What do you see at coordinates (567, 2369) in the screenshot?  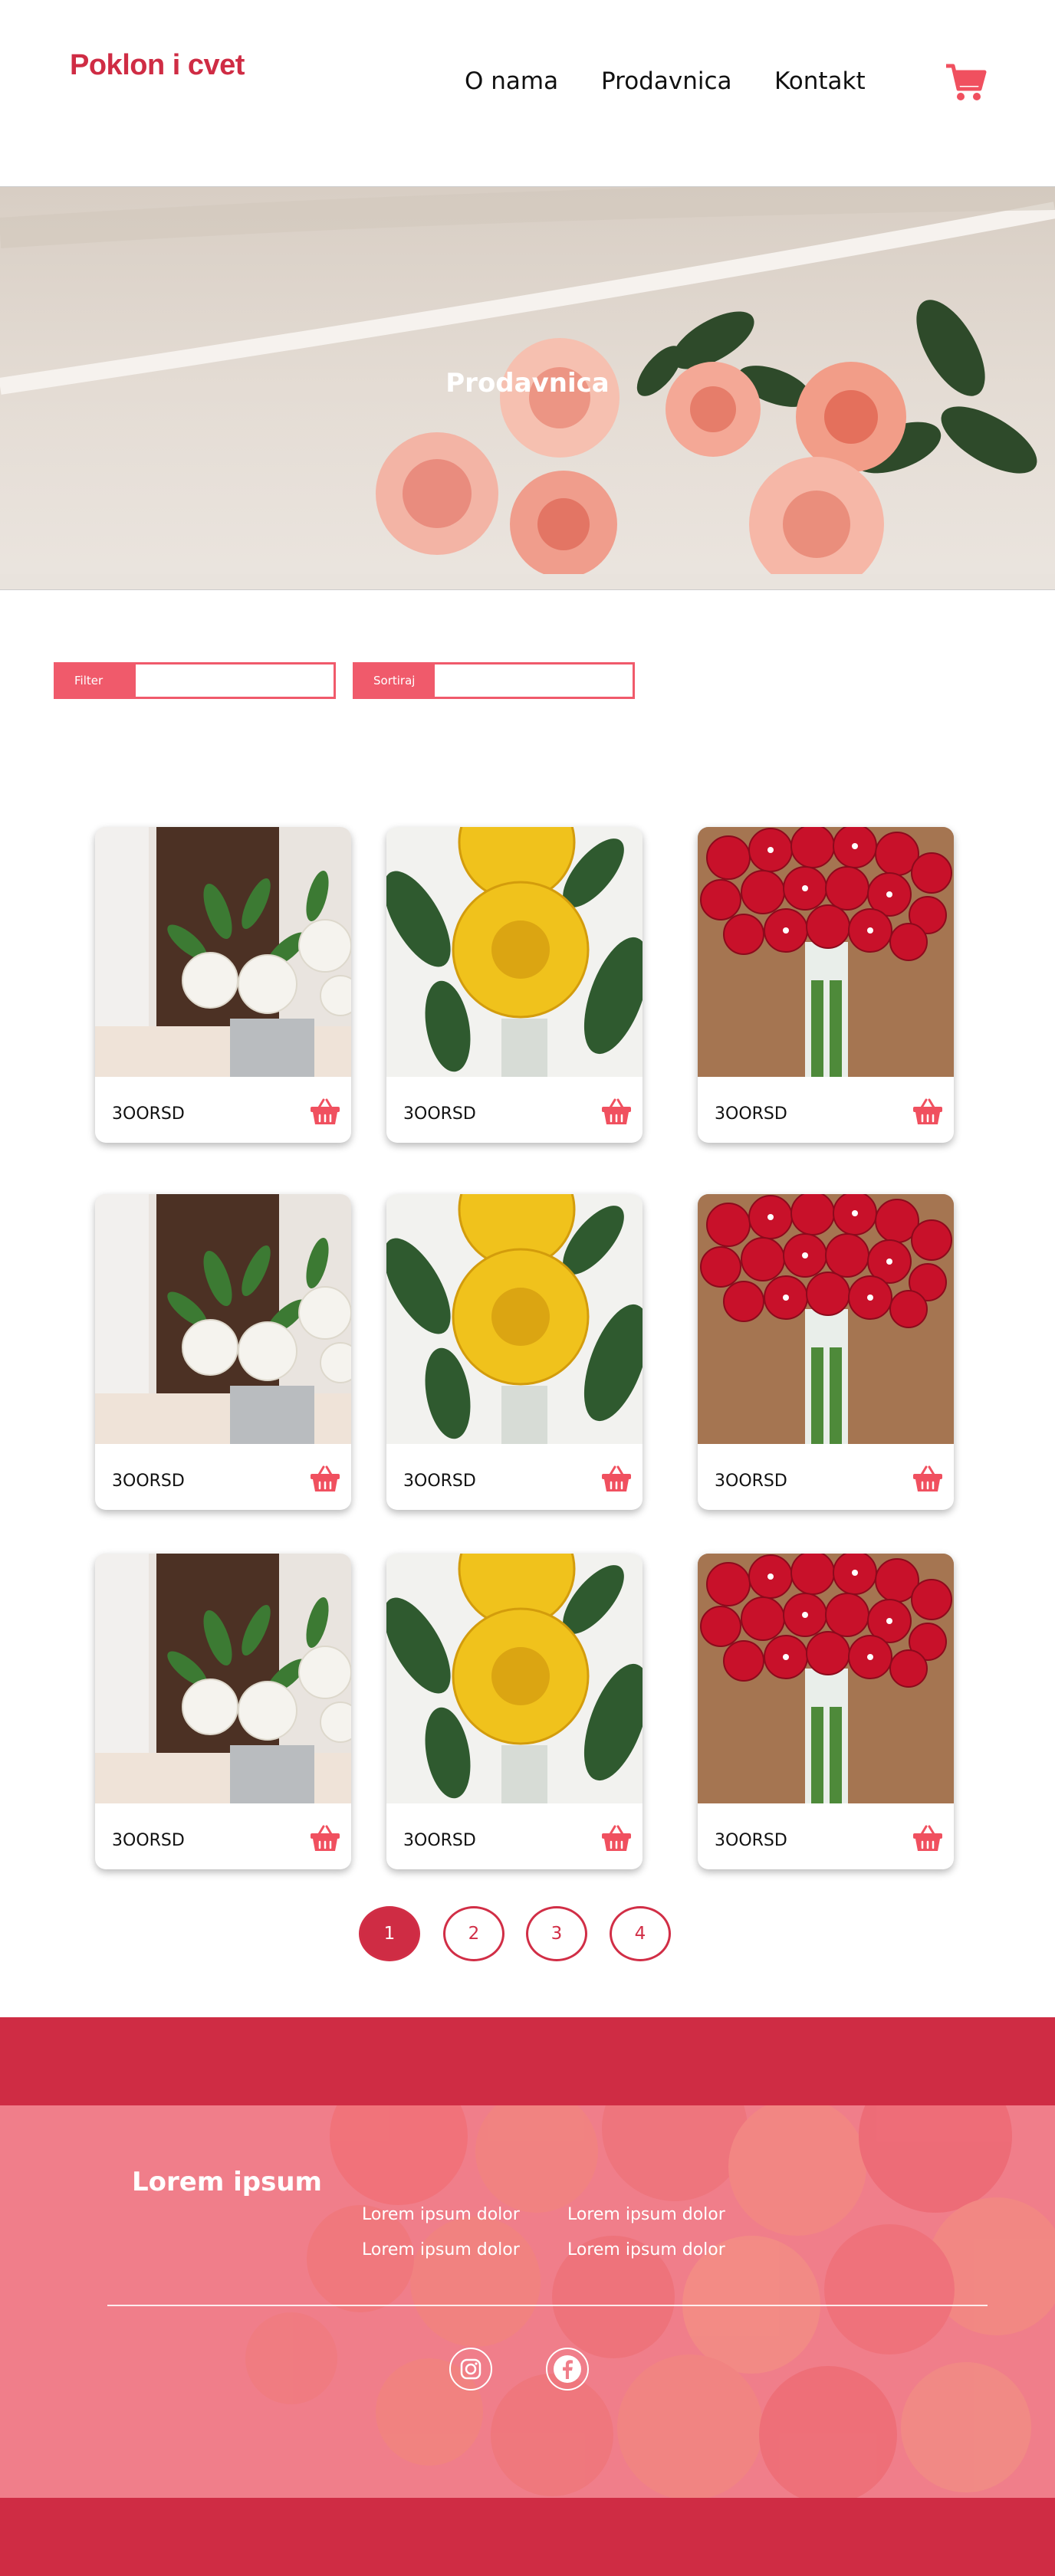 I see `facebook-icon` at bounding box center [567, 2369].